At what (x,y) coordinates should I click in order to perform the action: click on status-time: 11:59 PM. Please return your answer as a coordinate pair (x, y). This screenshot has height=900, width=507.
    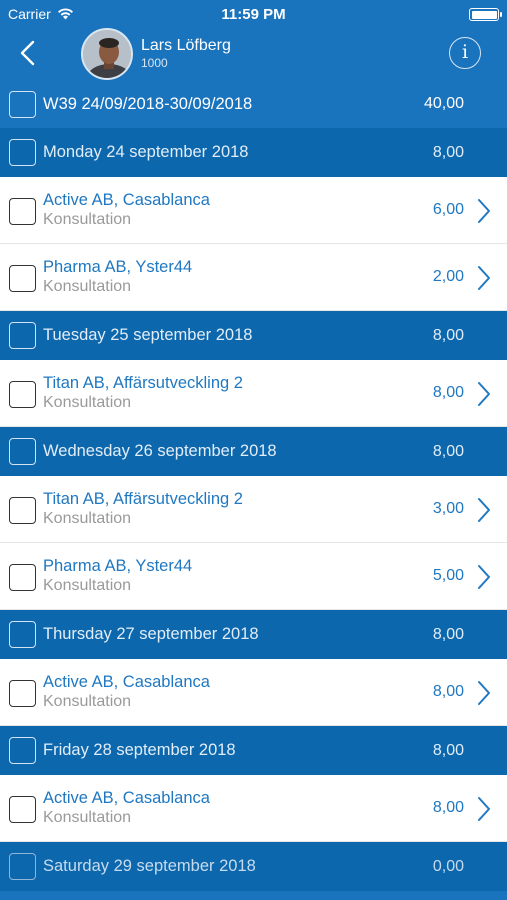
    Looking at the image, I should click on (253, 14).